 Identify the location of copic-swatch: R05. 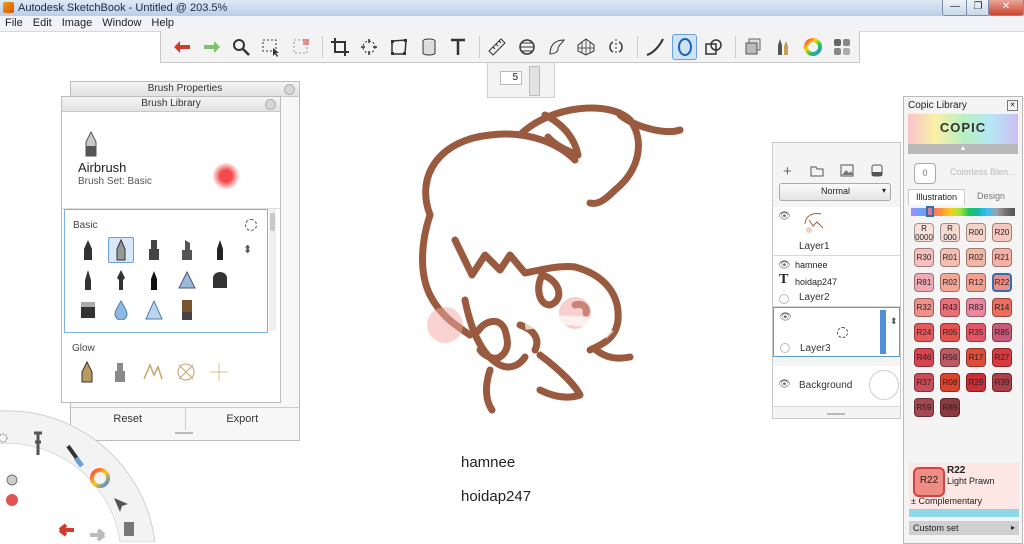
(950, 332).